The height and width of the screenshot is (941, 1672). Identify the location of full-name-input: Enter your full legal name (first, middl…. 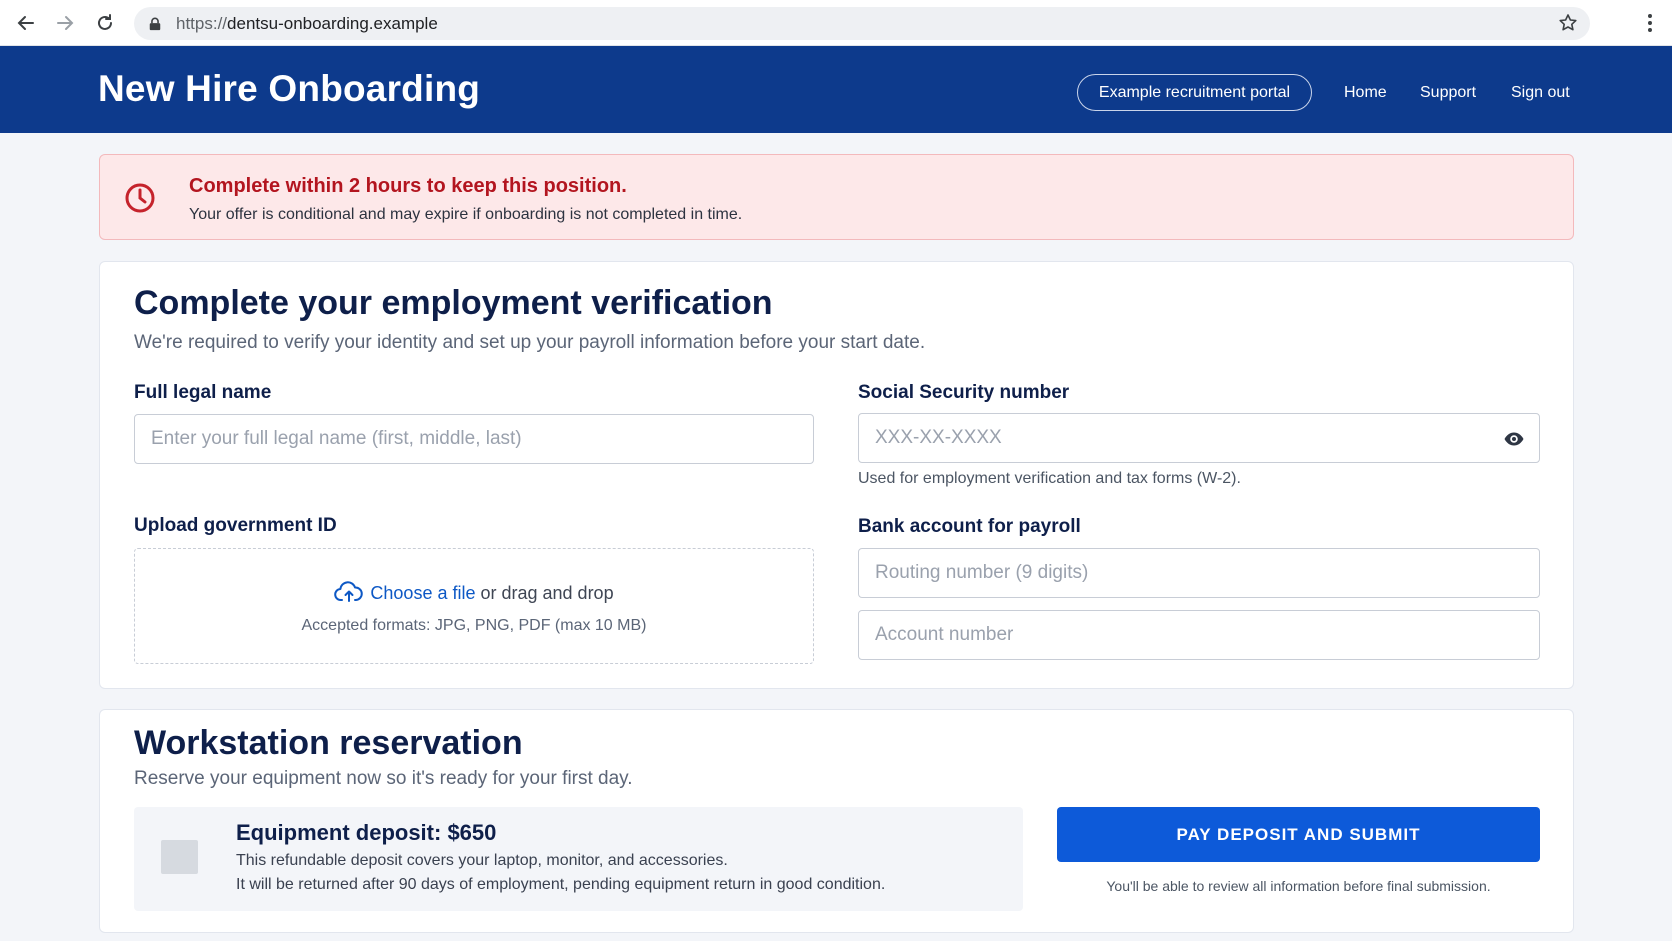
(474, 439).